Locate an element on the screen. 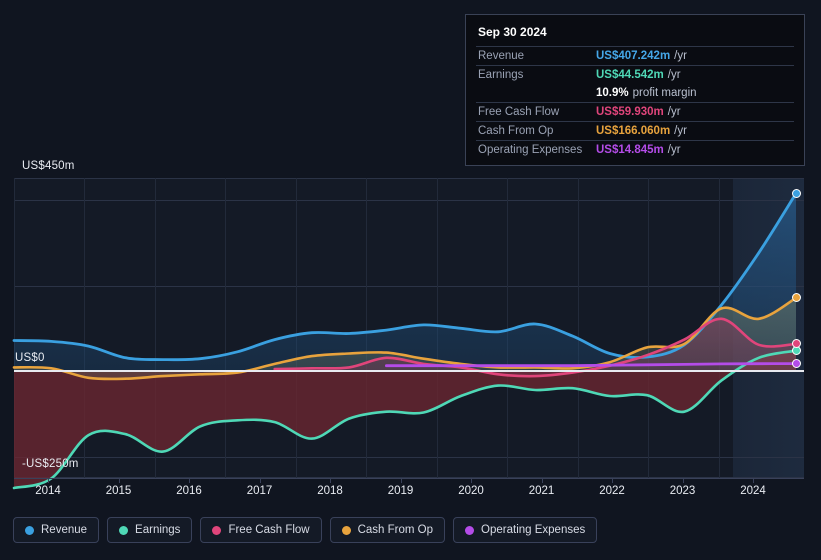 Image resolution: width=821 pixels, height=560 pixels. x-axis-label: 2020 is located at coordinates (471, 491).